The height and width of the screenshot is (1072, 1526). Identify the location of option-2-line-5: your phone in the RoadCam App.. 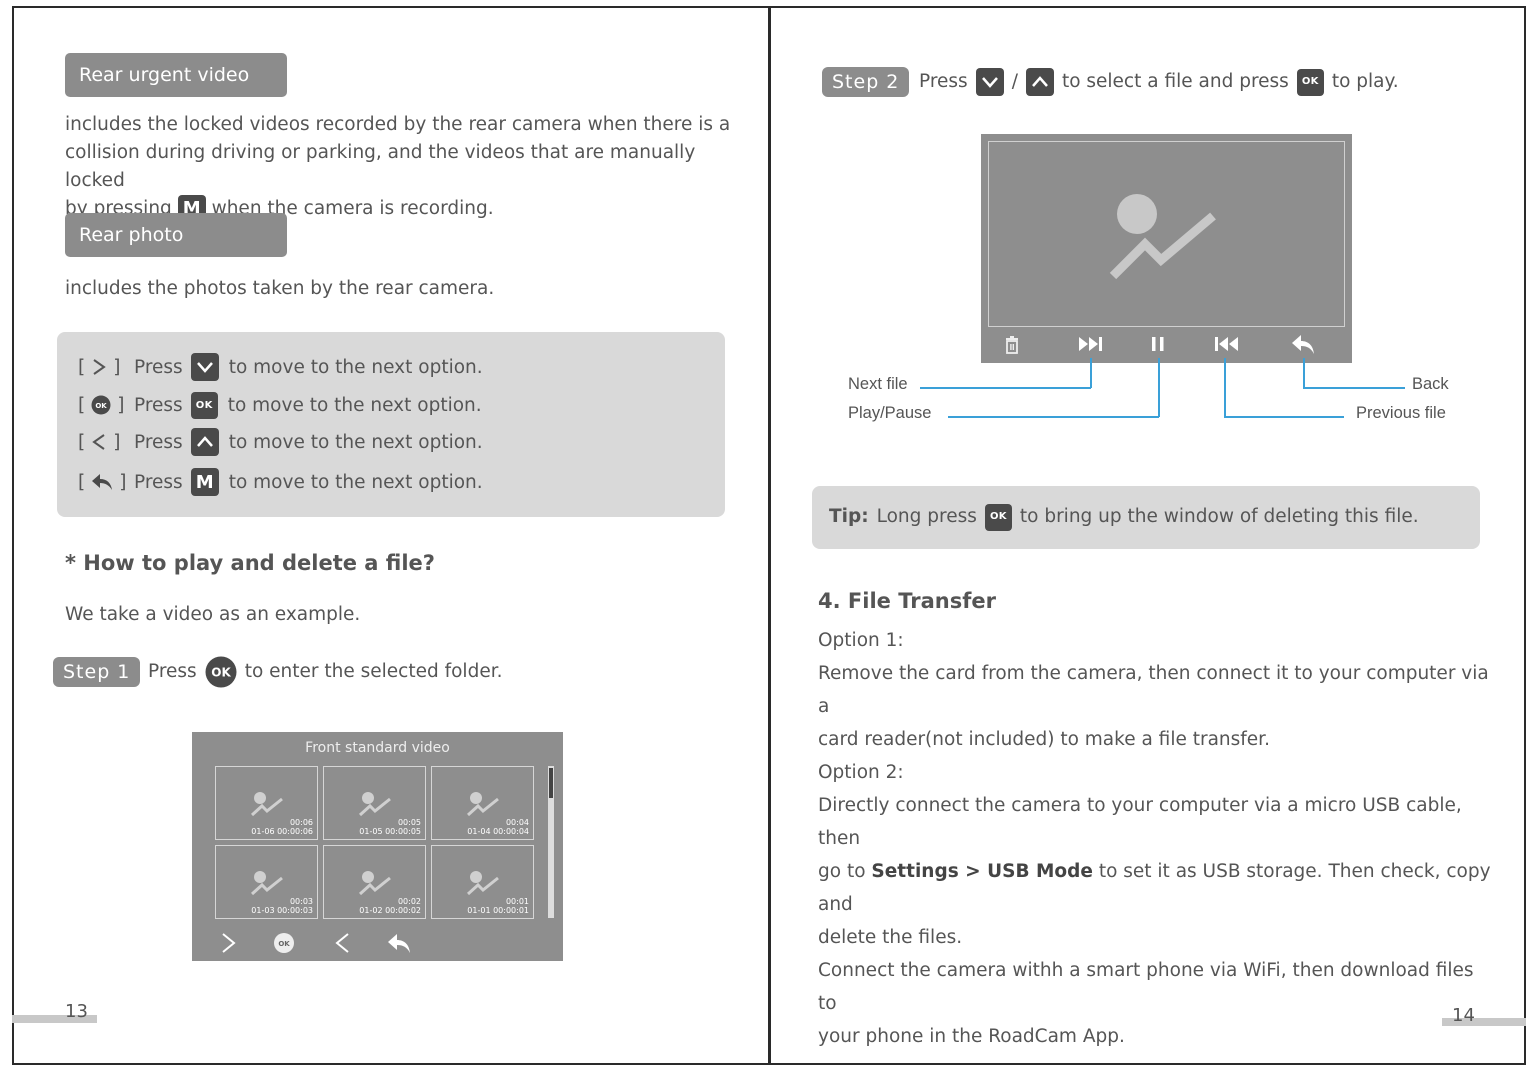
(971, 1036).